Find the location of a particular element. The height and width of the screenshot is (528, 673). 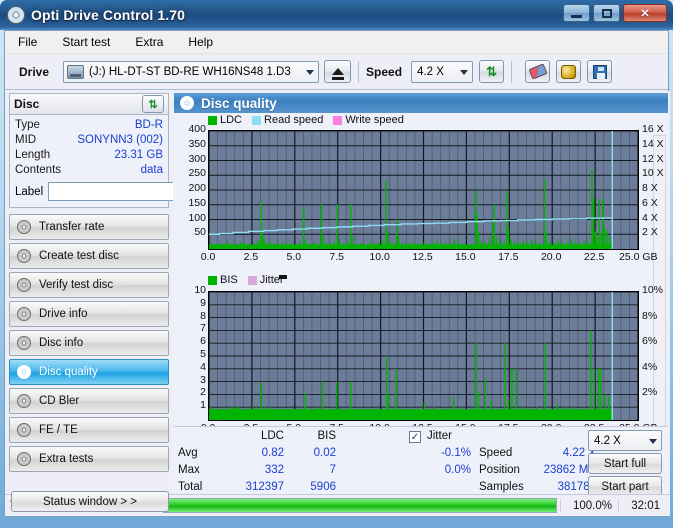

eject-button is located at coordinates (338, 71).